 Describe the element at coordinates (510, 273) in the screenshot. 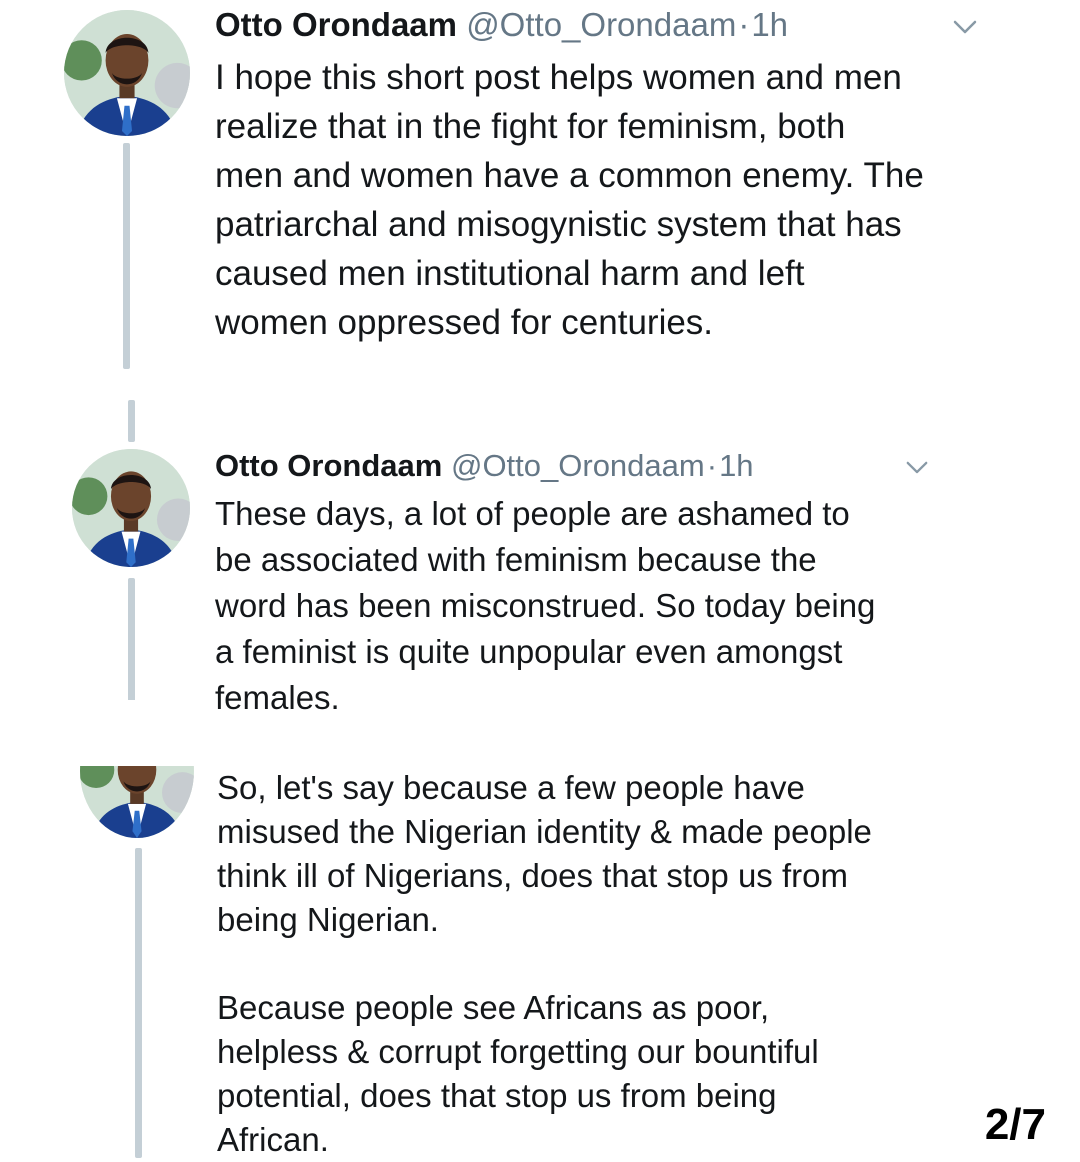

I see `tweet-line: caused men institutional harm and left` at that location.